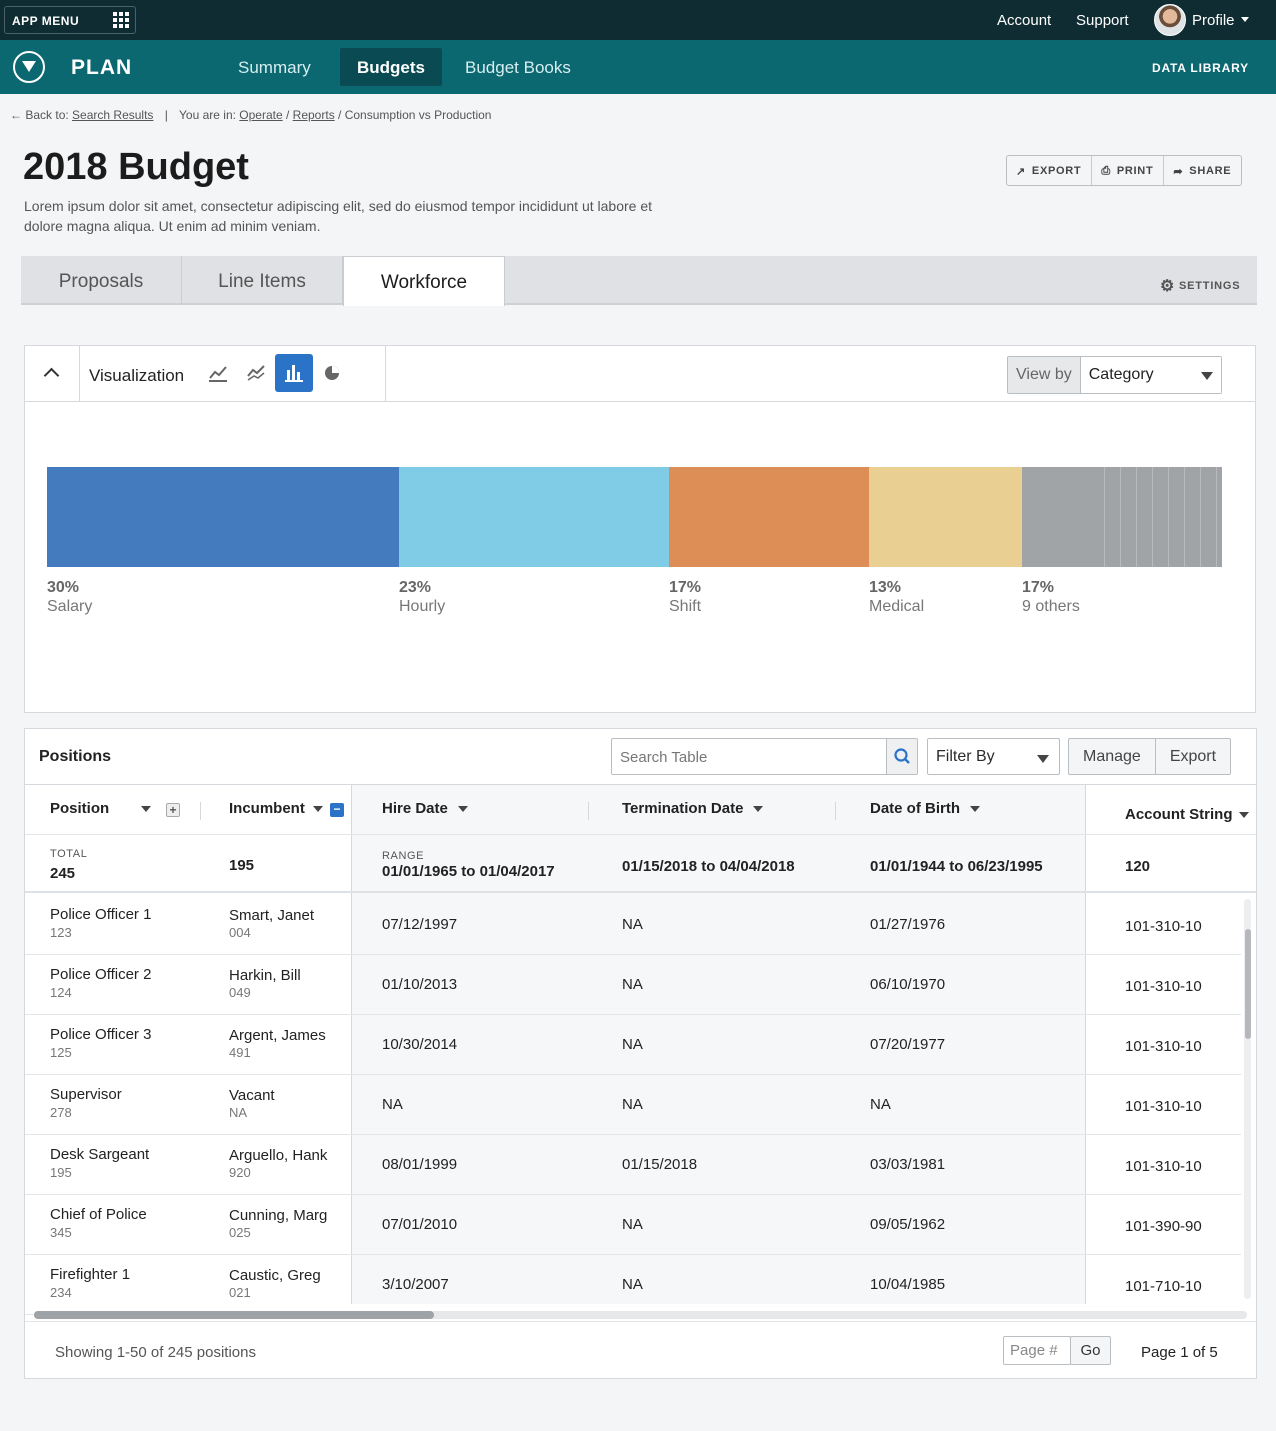 The image size is (1276, 1431). Describe the element at coordinates (1024, 20) in the screenshot. I see `account-link: Account` at that location.